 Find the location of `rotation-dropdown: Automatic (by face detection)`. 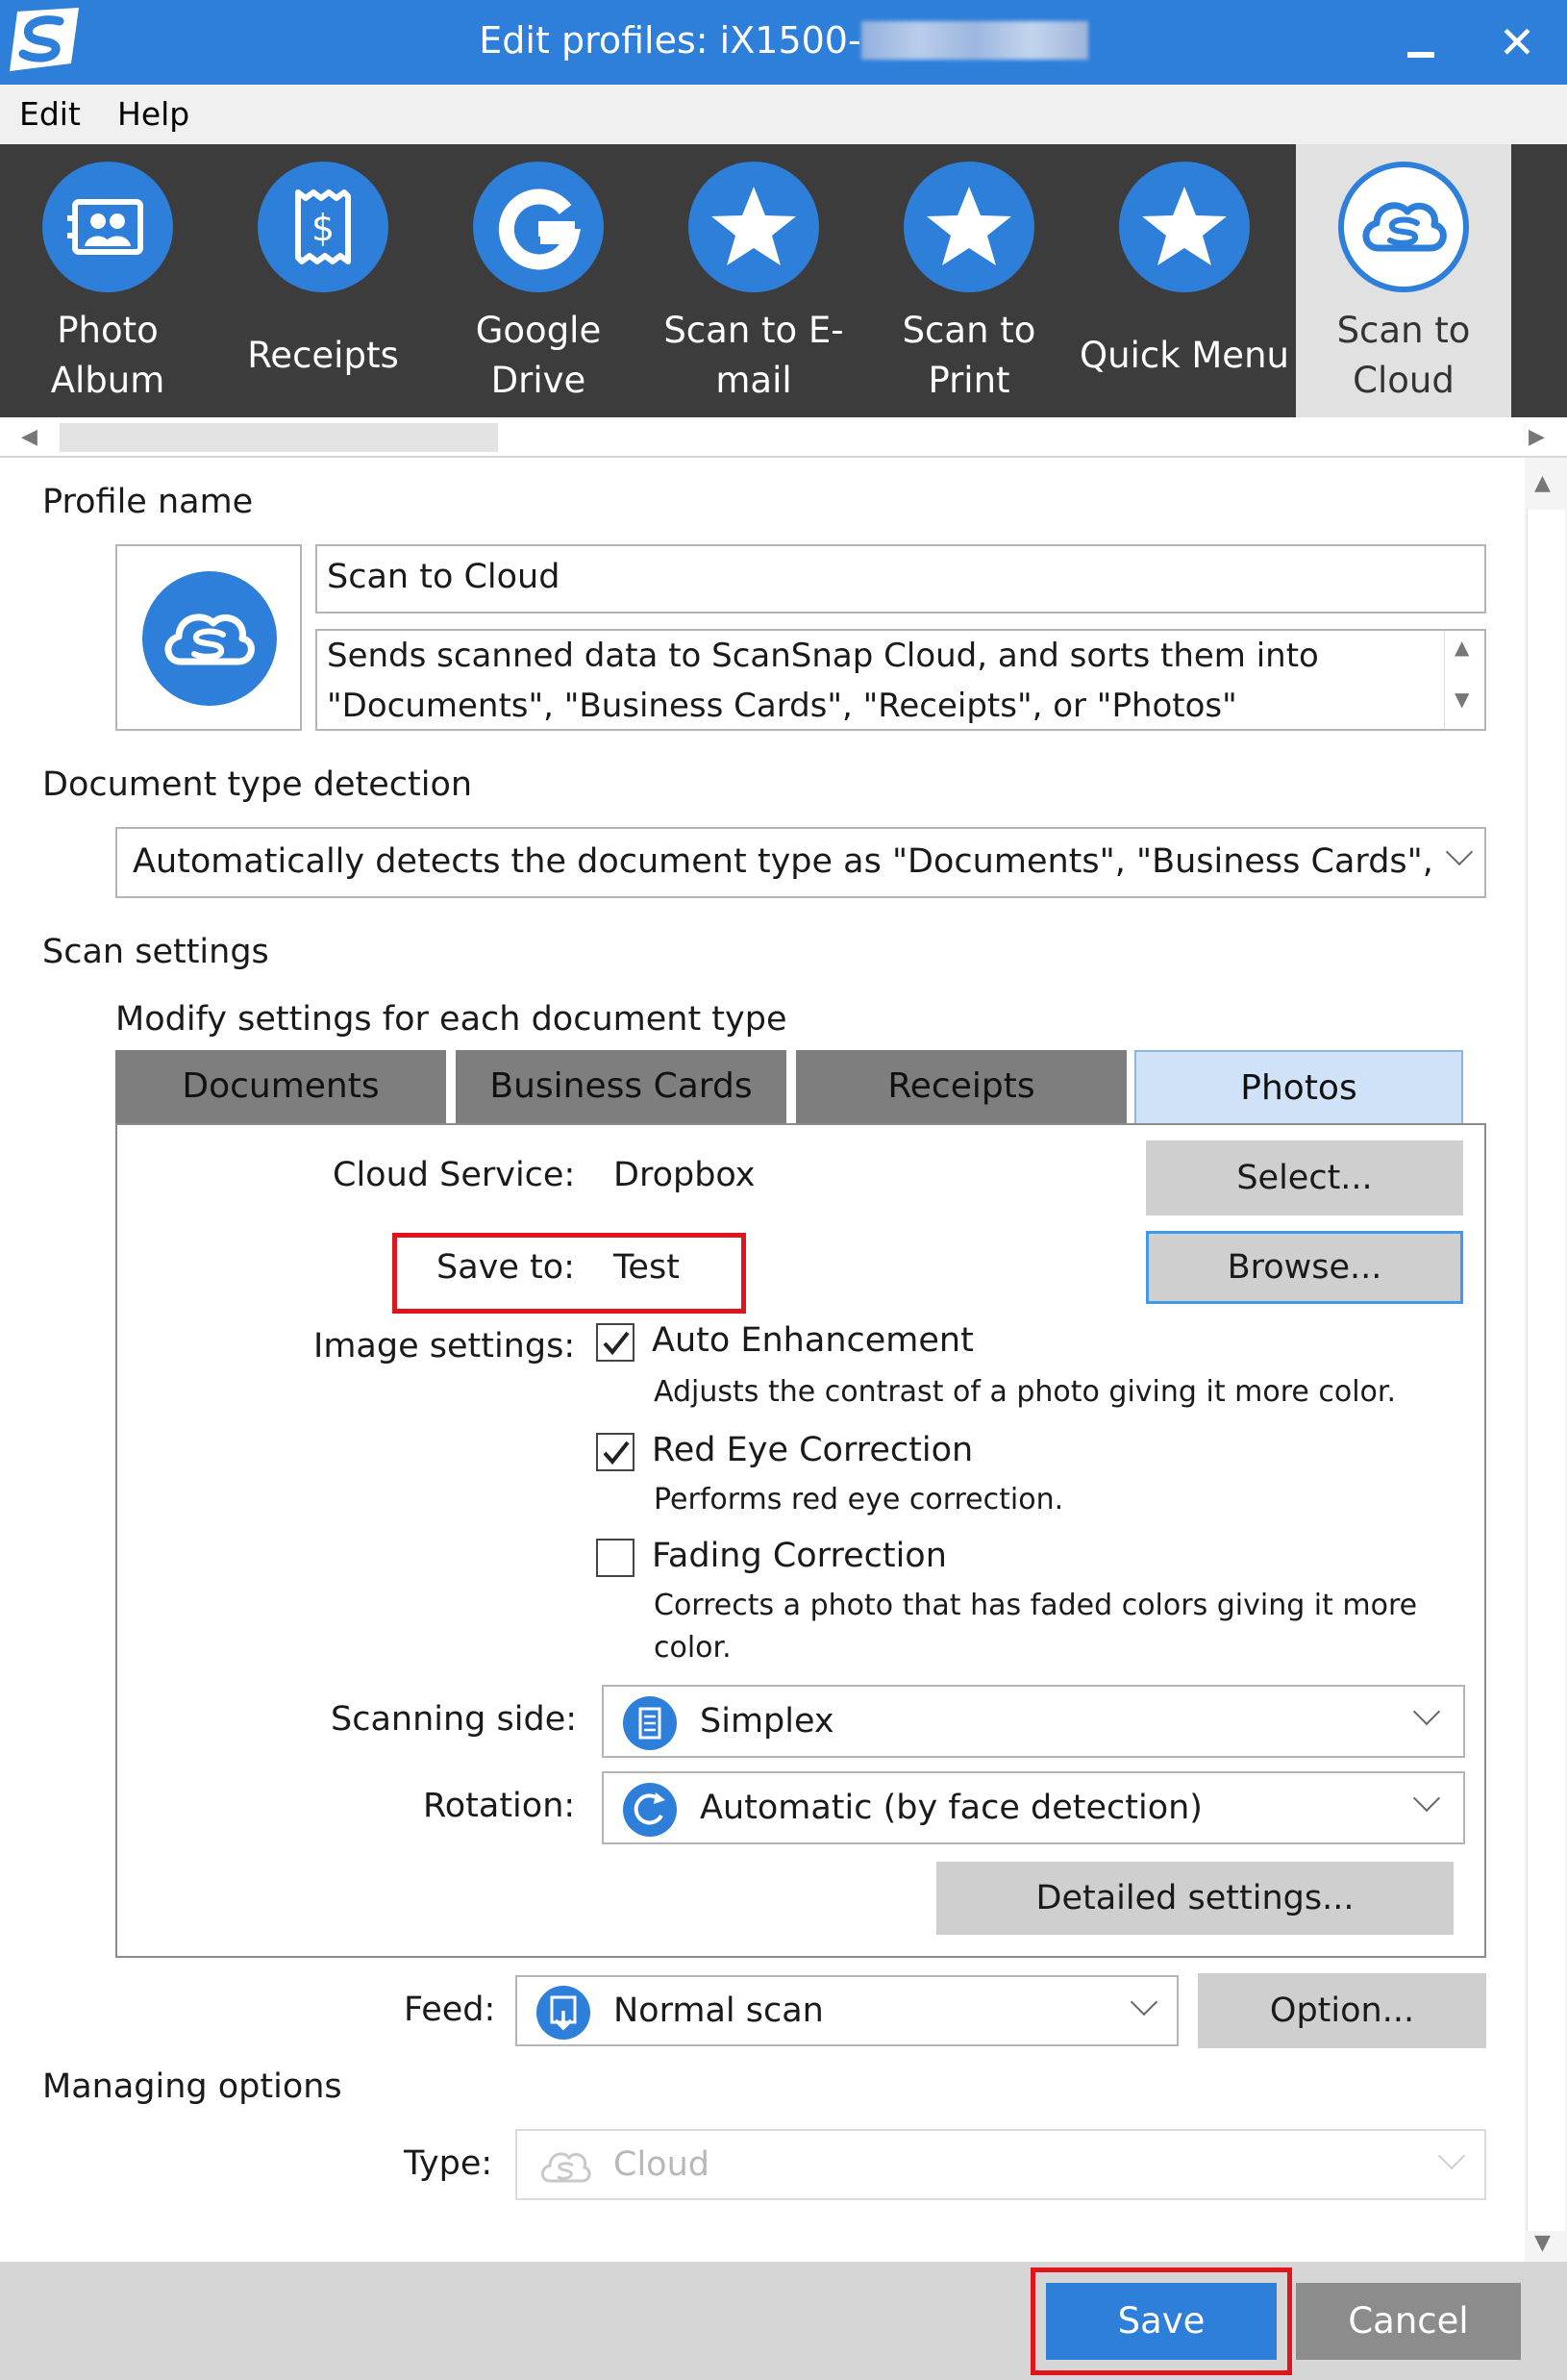

rotation-dropdown: Automatic (by face detection) is located at coordinates (1033, 1808).